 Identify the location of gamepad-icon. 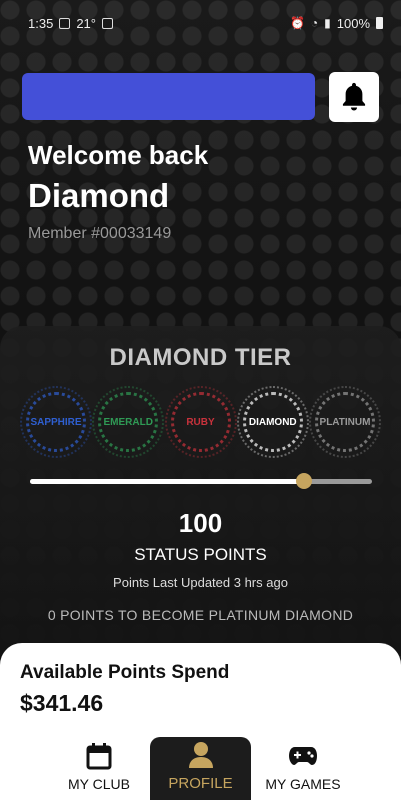
(303, 756).